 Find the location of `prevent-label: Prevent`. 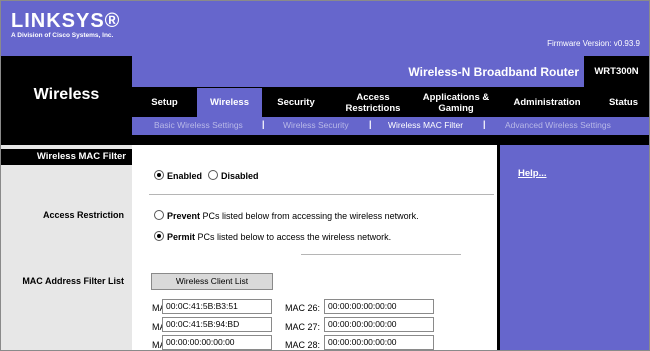

prevent-label: Prevent is located at coordinates (184, 216).